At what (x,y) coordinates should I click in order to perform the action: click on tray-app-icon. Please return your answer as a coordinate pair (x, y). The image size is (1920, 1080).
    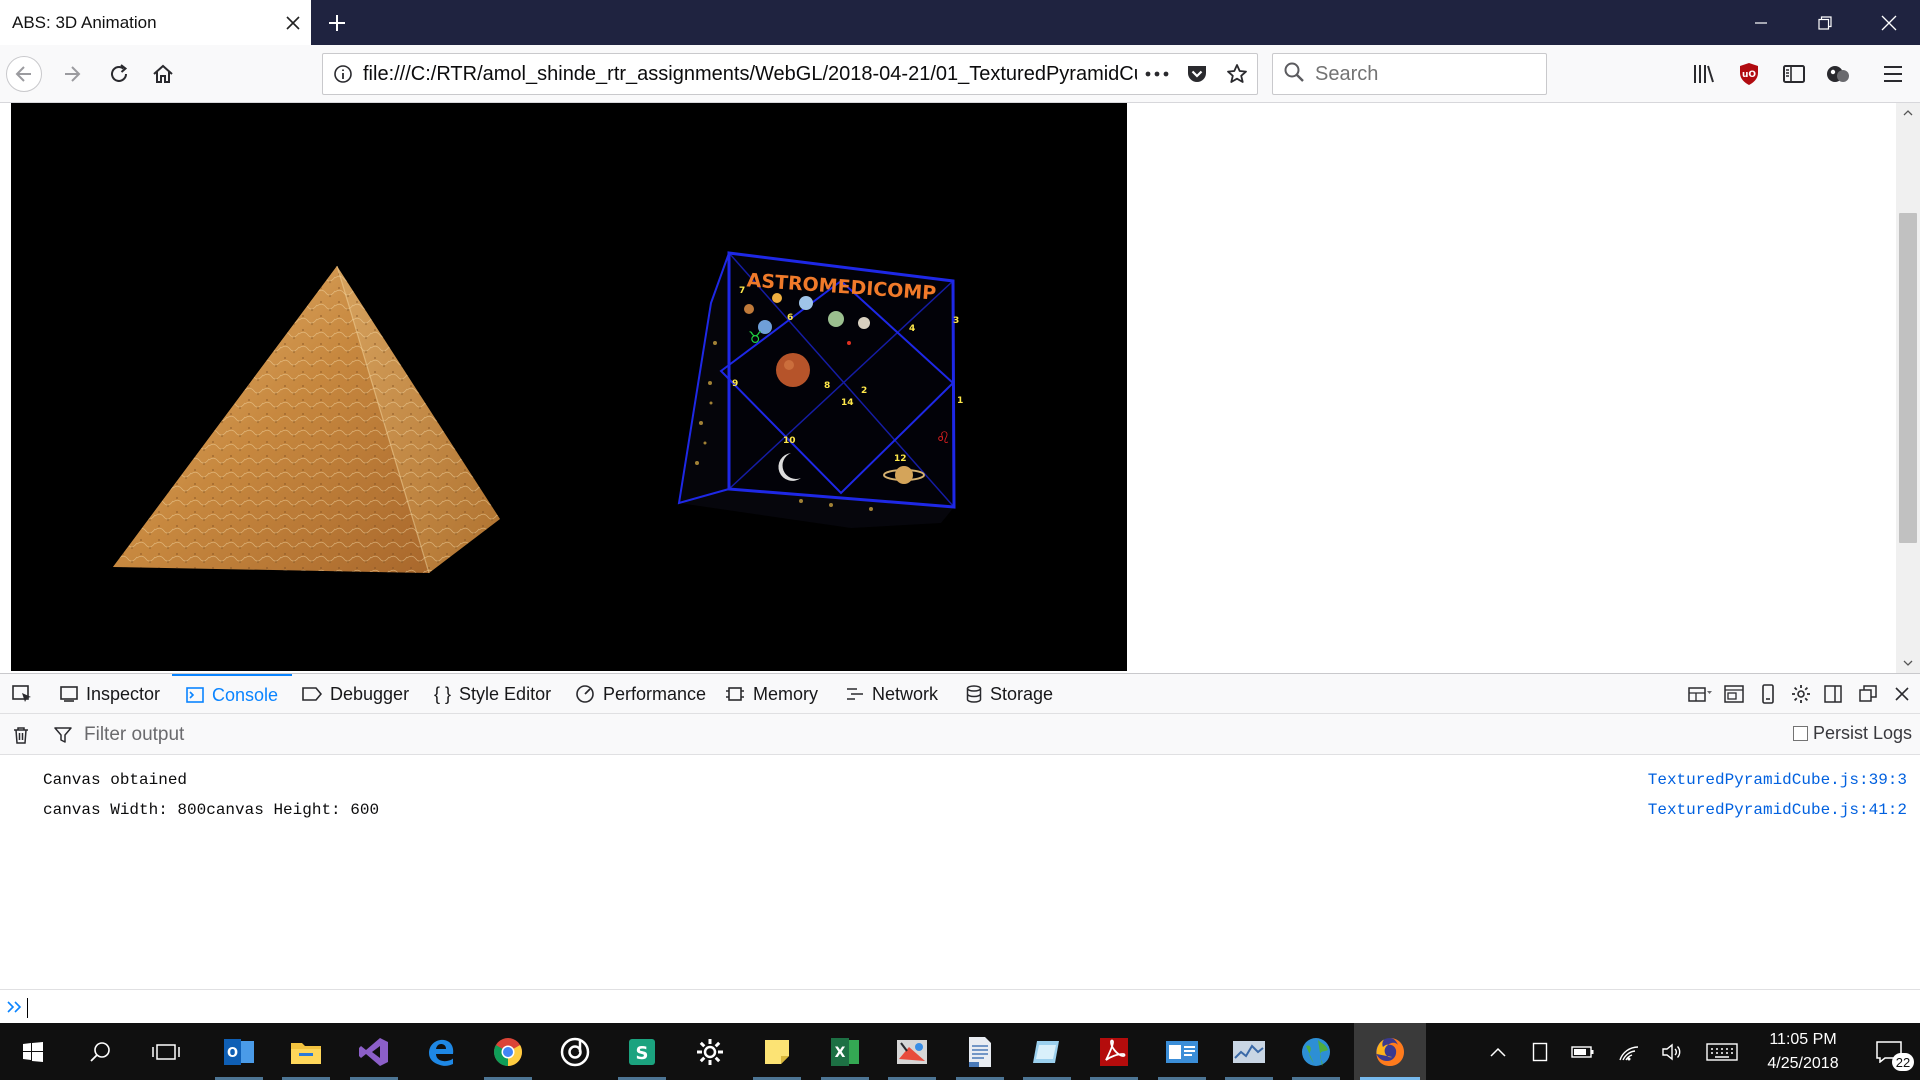
    Looking at the image, I should click on (1540, 1051).